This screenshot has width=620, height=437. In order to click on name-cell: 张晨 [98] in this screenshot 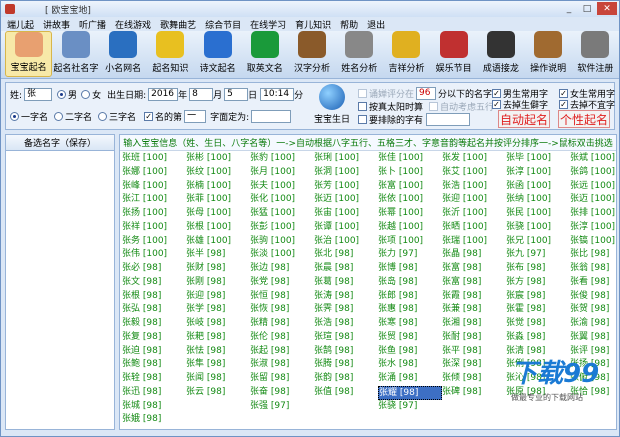, I will do `click(346, 269)`.